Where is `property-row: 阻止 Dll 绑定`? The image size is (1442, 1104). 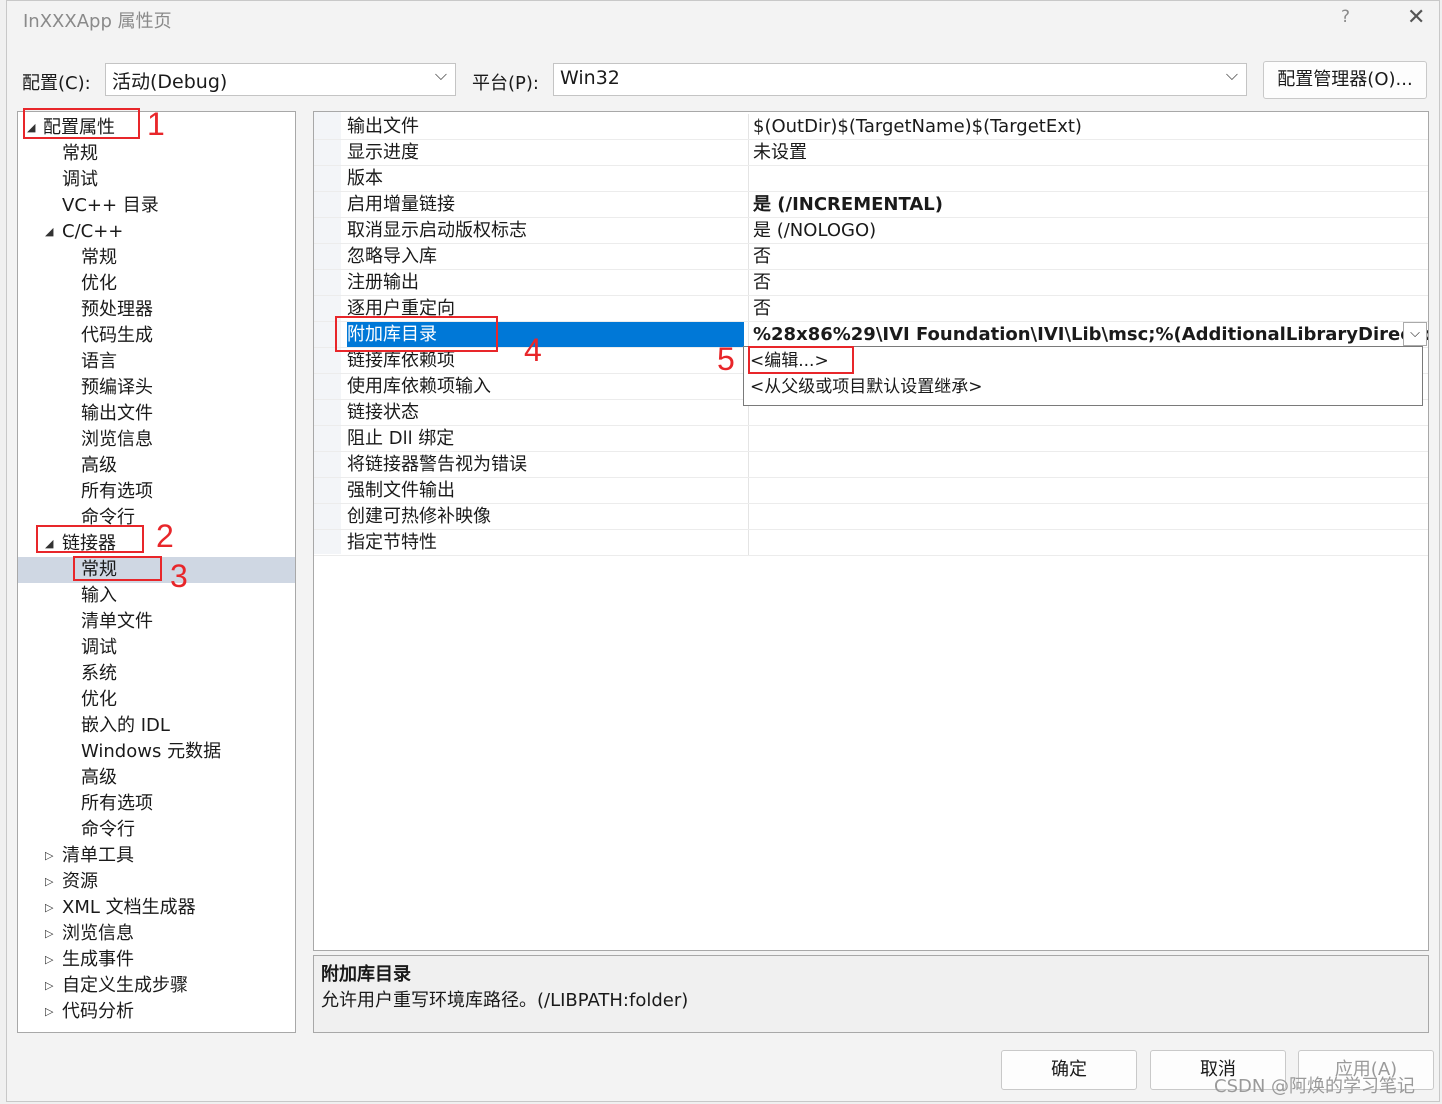
property-row: 阻止 Dll 绑定 is located at coordinates (871, 439).